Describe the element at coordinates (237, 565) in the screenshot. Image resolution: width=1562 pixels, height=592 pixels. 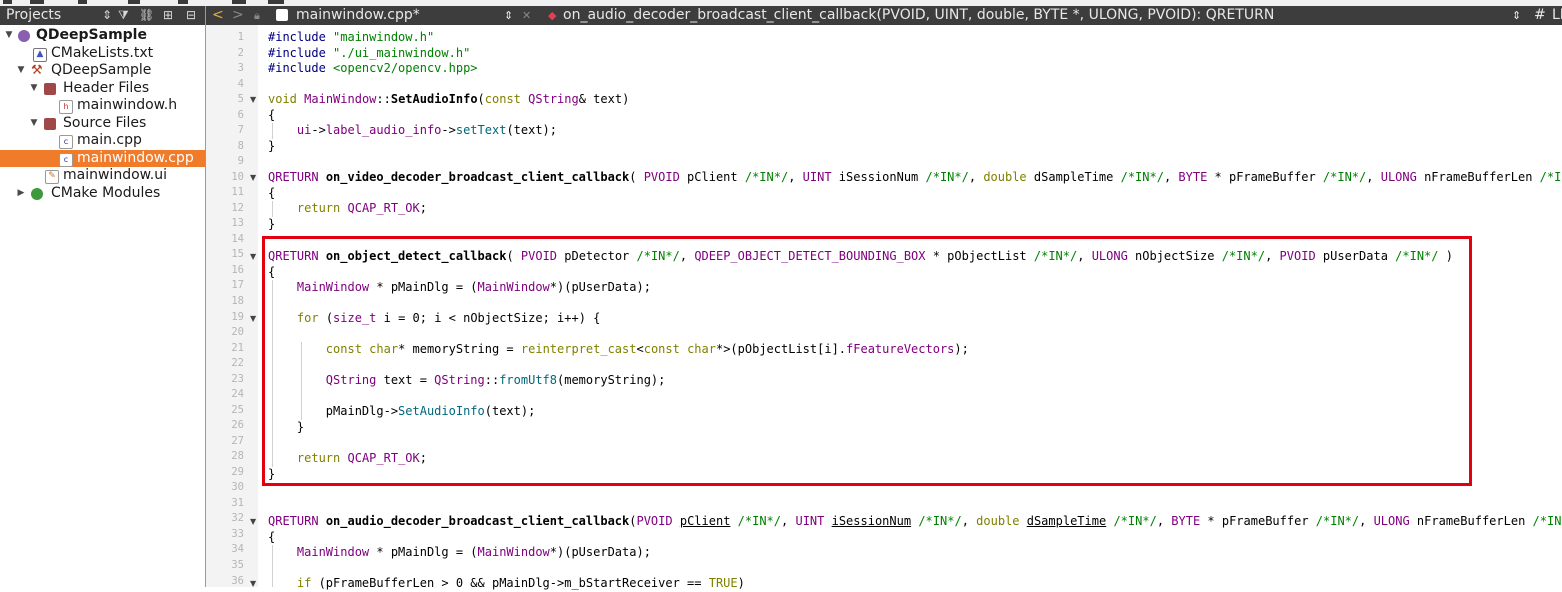
I see `line-number: 35` at that location.